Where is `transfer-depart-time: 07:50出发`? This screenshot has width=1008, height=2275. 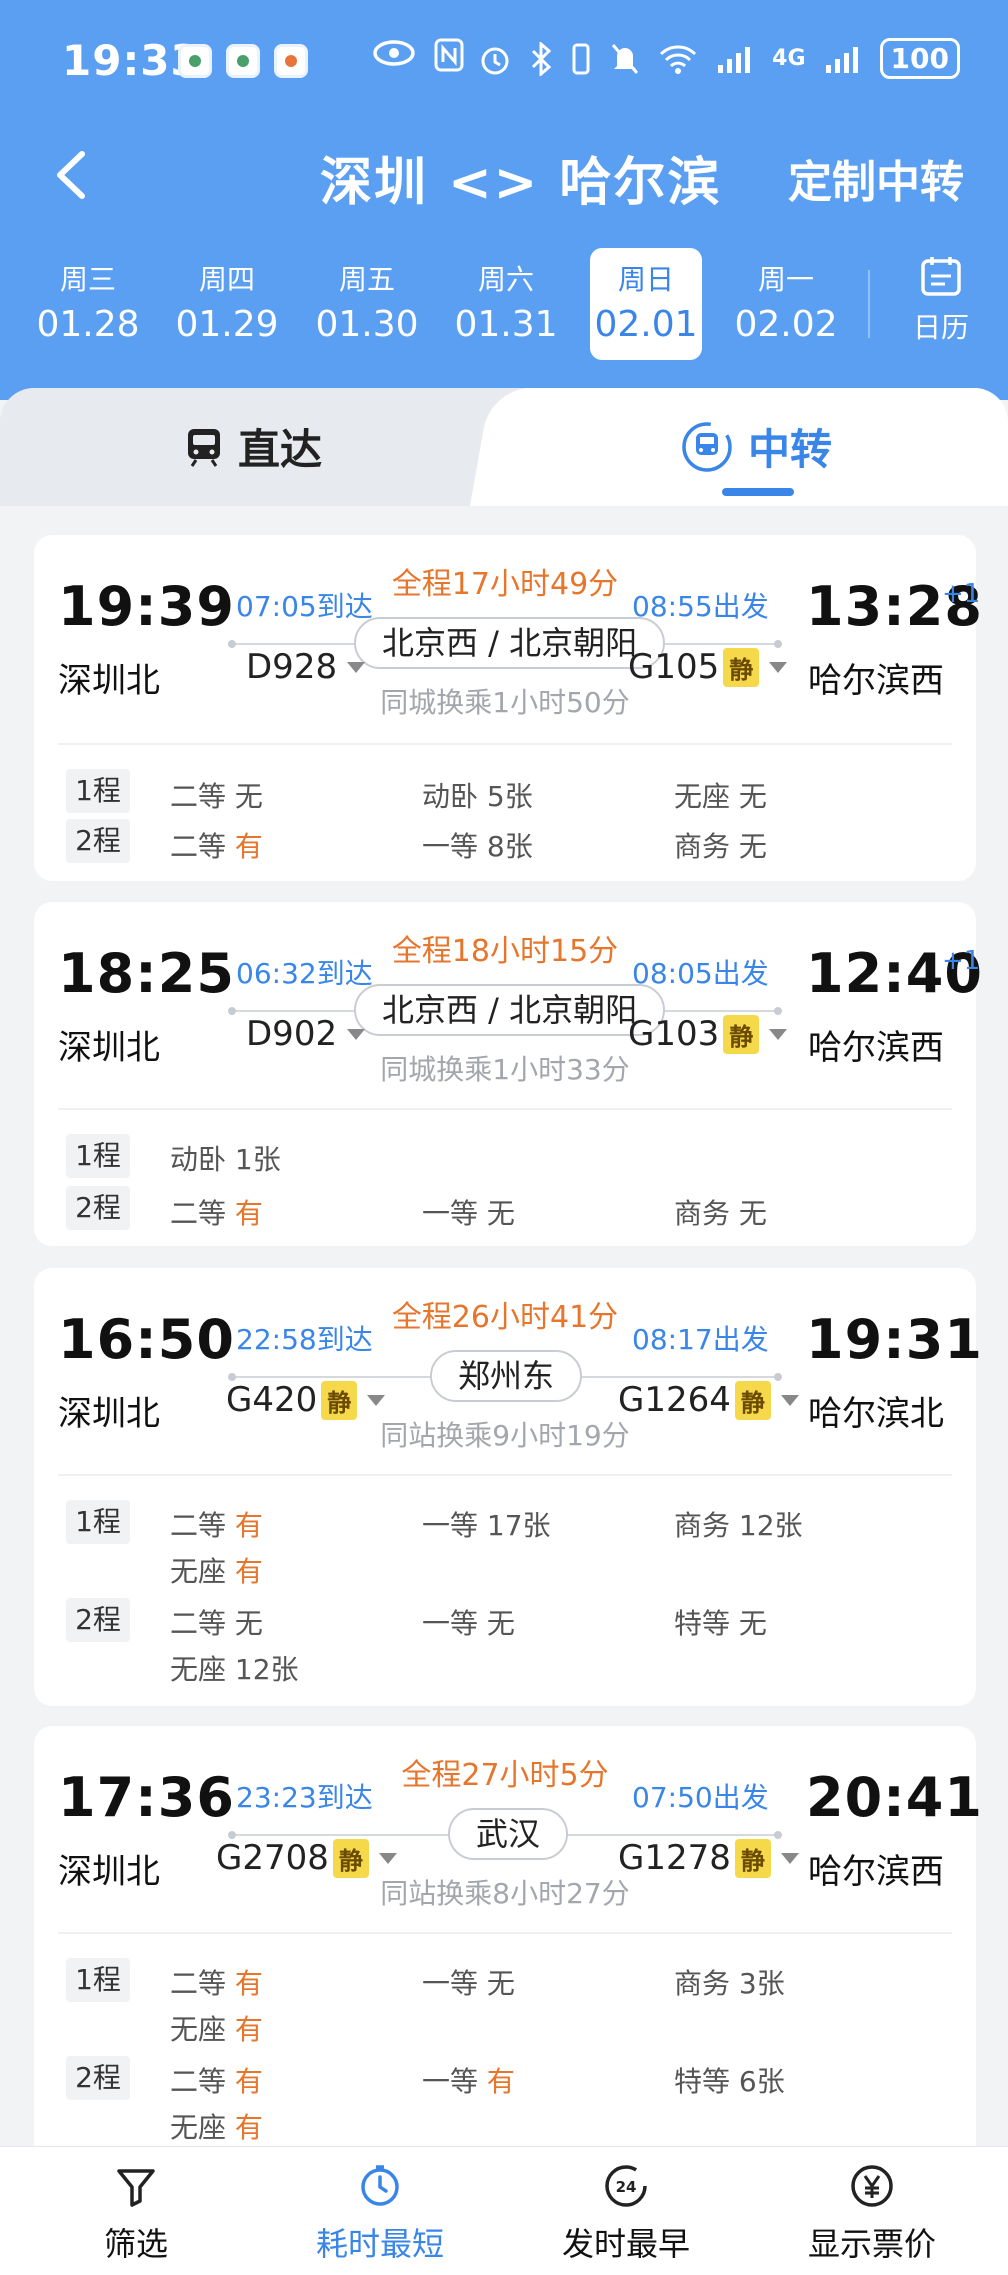 transfer-depart-time: 07:50出发 is located at coordinates (700, 1797).